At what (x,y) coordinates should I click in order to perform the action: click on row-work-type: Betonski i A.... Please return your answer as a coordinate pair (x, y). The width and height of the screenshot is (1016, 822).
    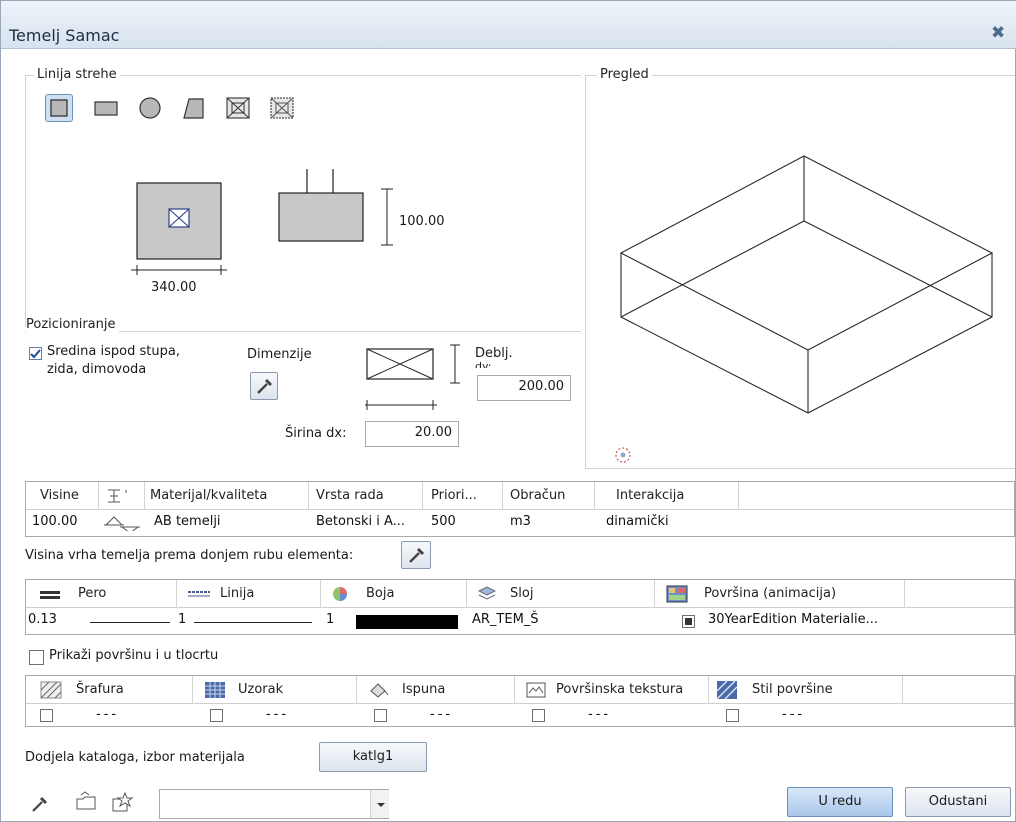
    Looking at the image, I should click on (361, 521).